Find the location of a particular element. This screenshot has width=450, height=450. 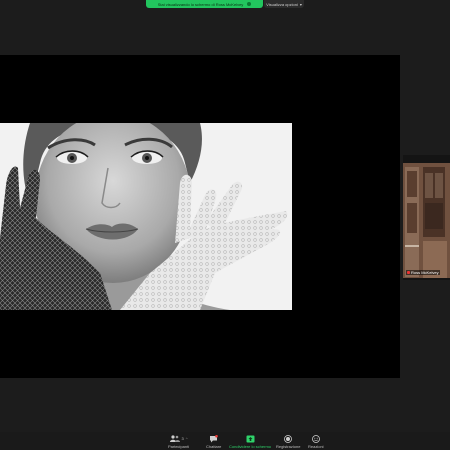

share-screen-label: Condividere lo schermo is located at coordinates (250, 446).